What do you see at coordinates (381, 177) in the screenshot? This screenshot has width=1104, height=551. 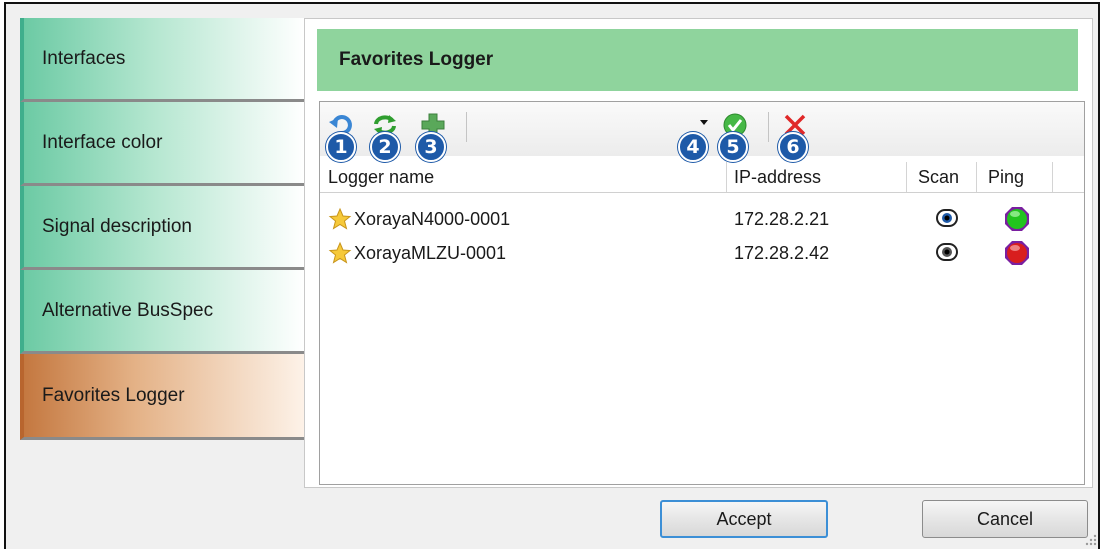 I see `column-header-logger-name: Logger name` at bounding box center [381, 177].